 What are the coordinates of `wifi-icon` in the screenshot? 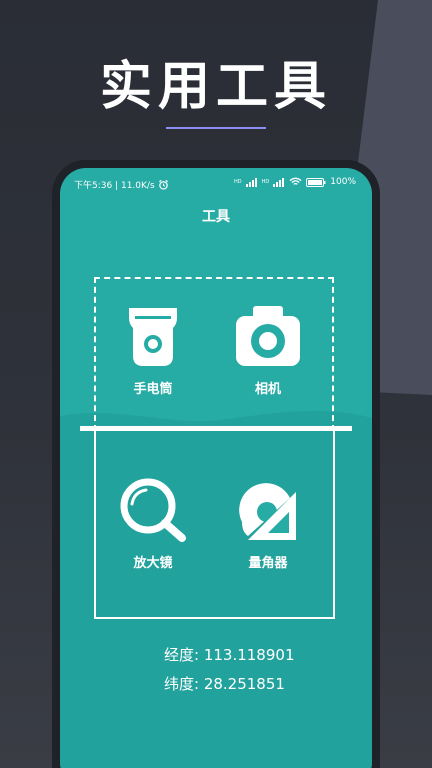 It's located at (295, 181).